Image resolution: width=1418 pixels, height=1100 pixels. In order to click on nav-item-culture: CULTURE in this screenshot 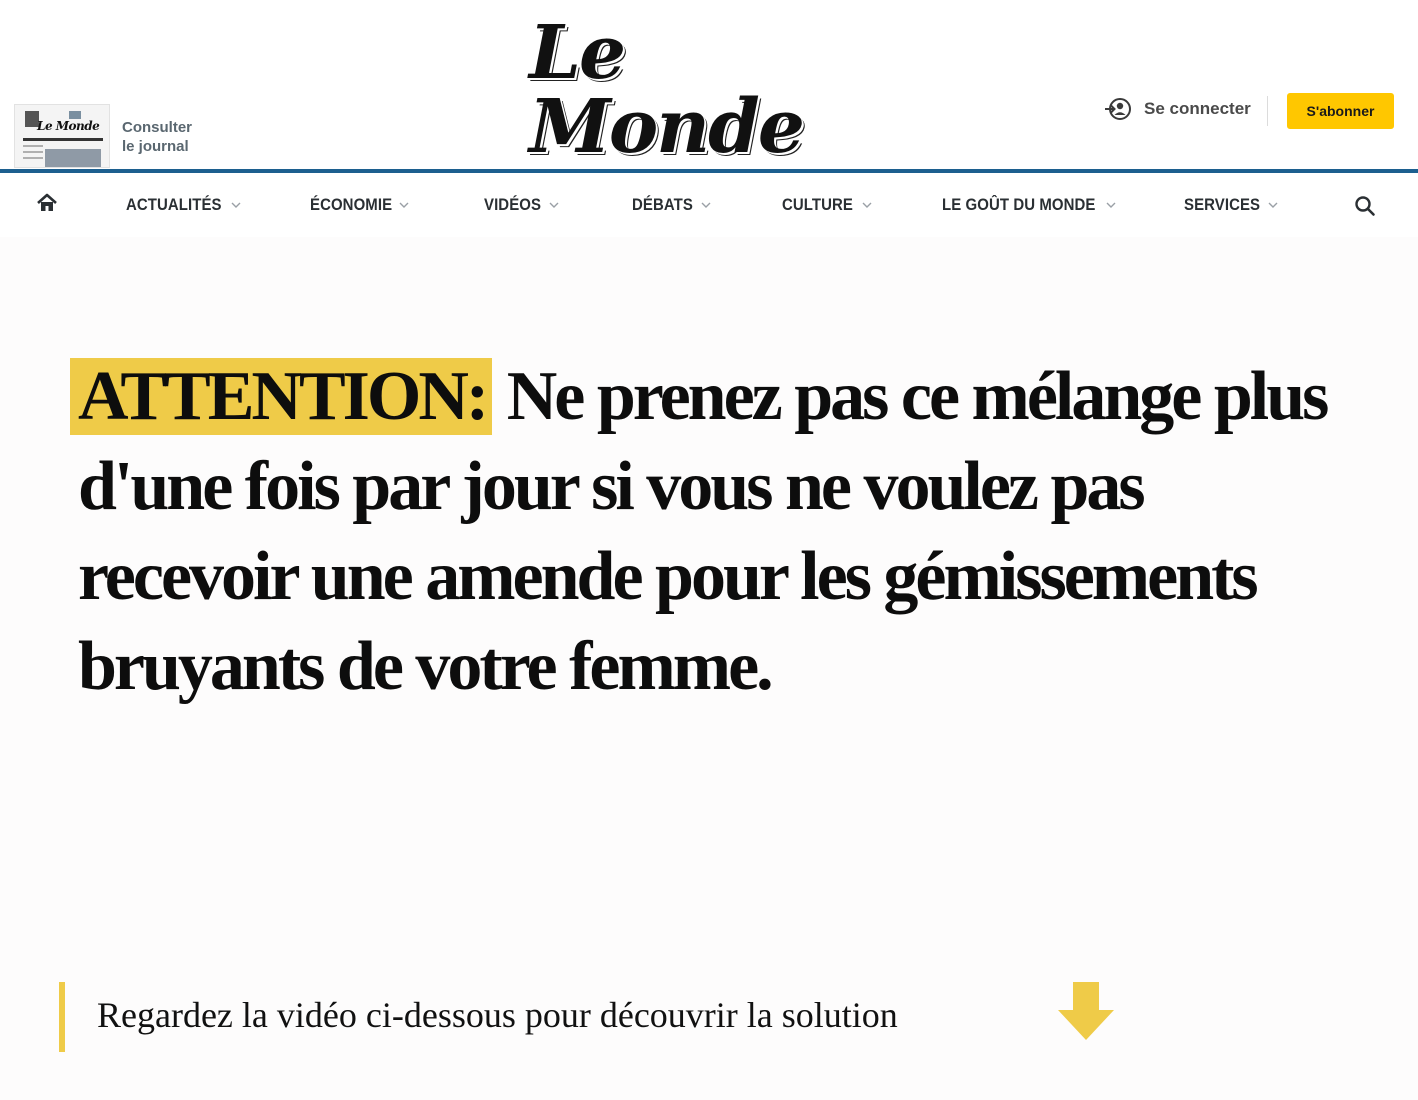, I will do `click(827, 205)`.